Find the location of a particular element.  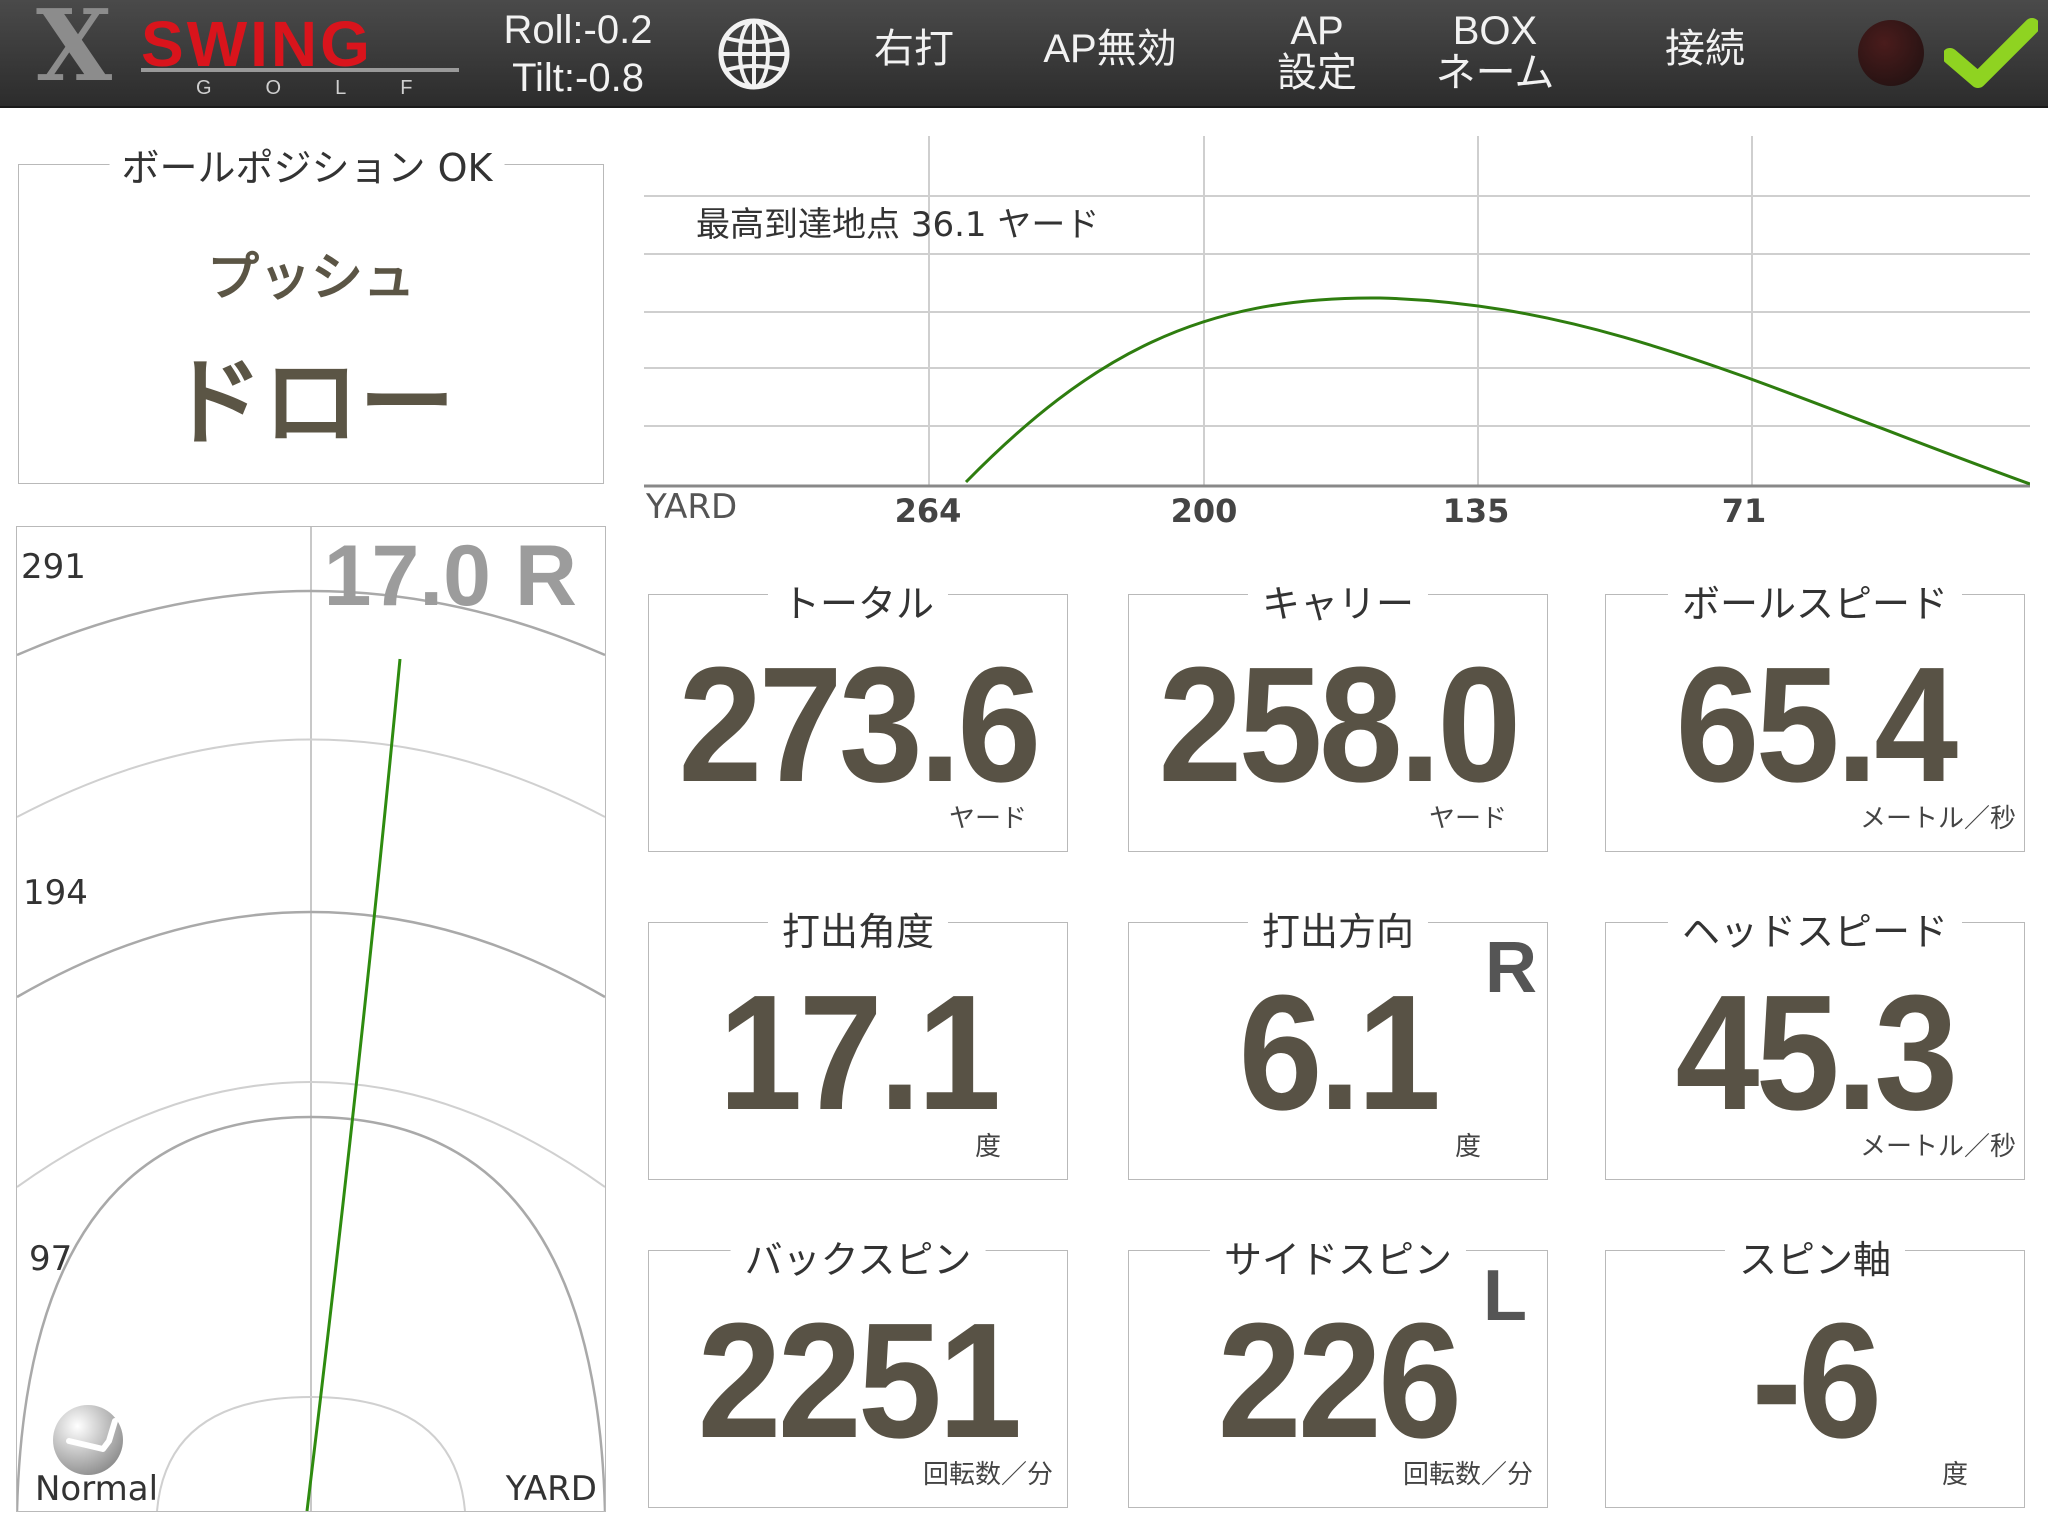

metric-value: 273.6 is located at coordinates (859, 724).